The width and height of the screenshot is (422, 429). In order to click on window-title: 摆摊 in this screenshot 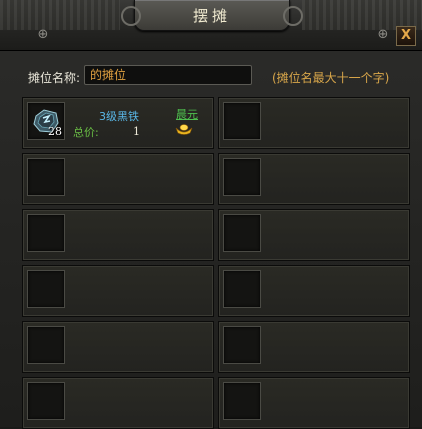, I will do `click(211, 16)`.